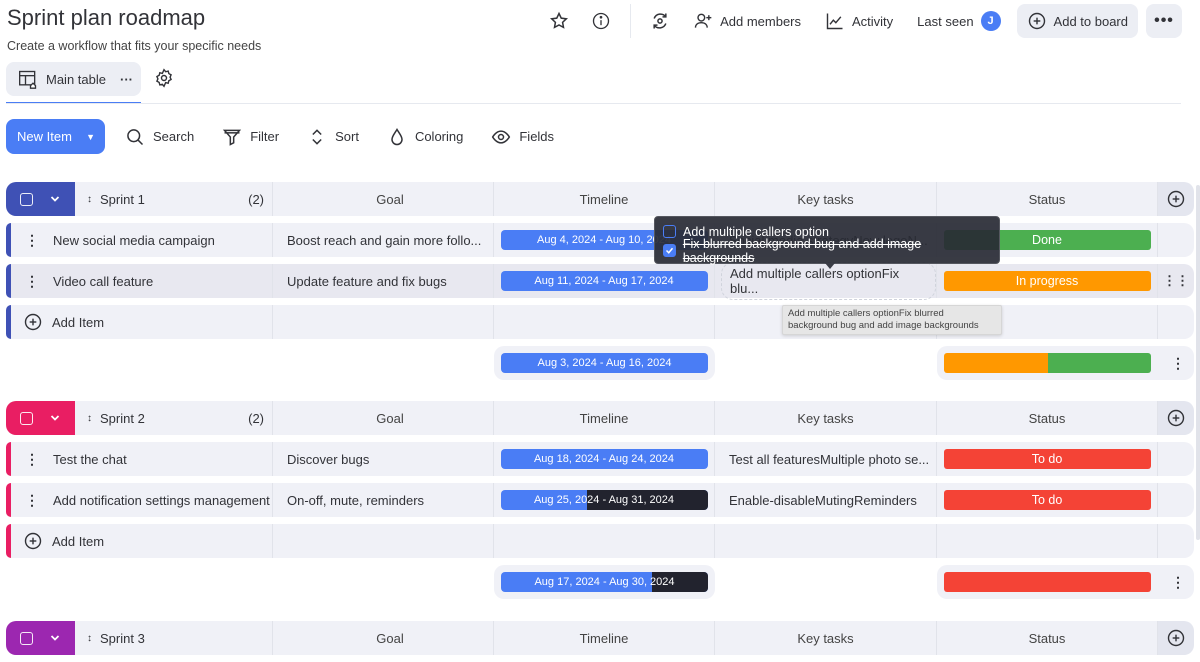  Describe the element at coordinates (559, 21) in the screenshot. I see `star-icon` at that location.